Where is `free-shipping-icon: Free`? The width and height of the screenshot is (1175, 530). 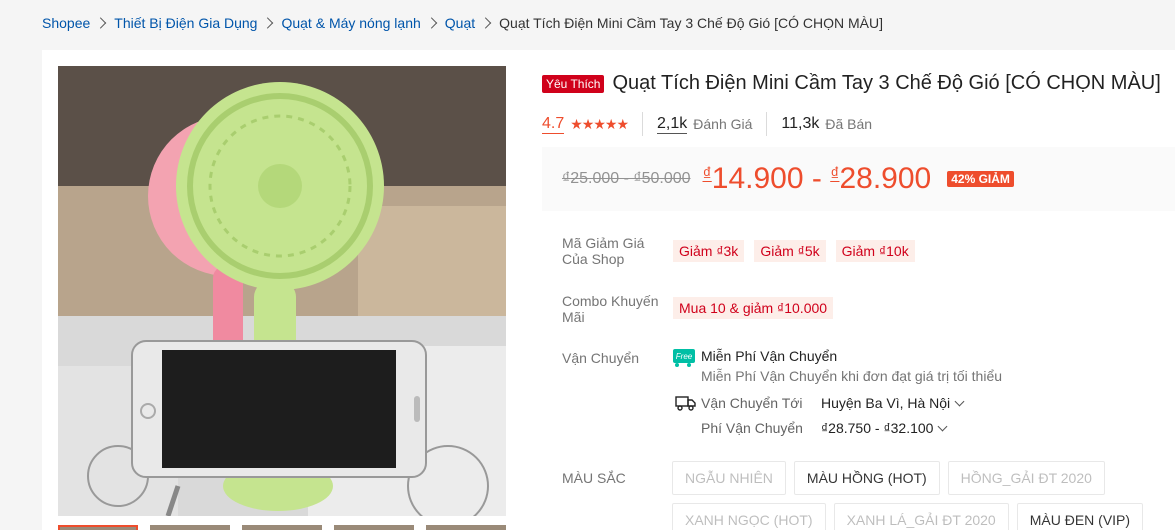
free-shipping-icon: Free is located at coordinates (684, 358).